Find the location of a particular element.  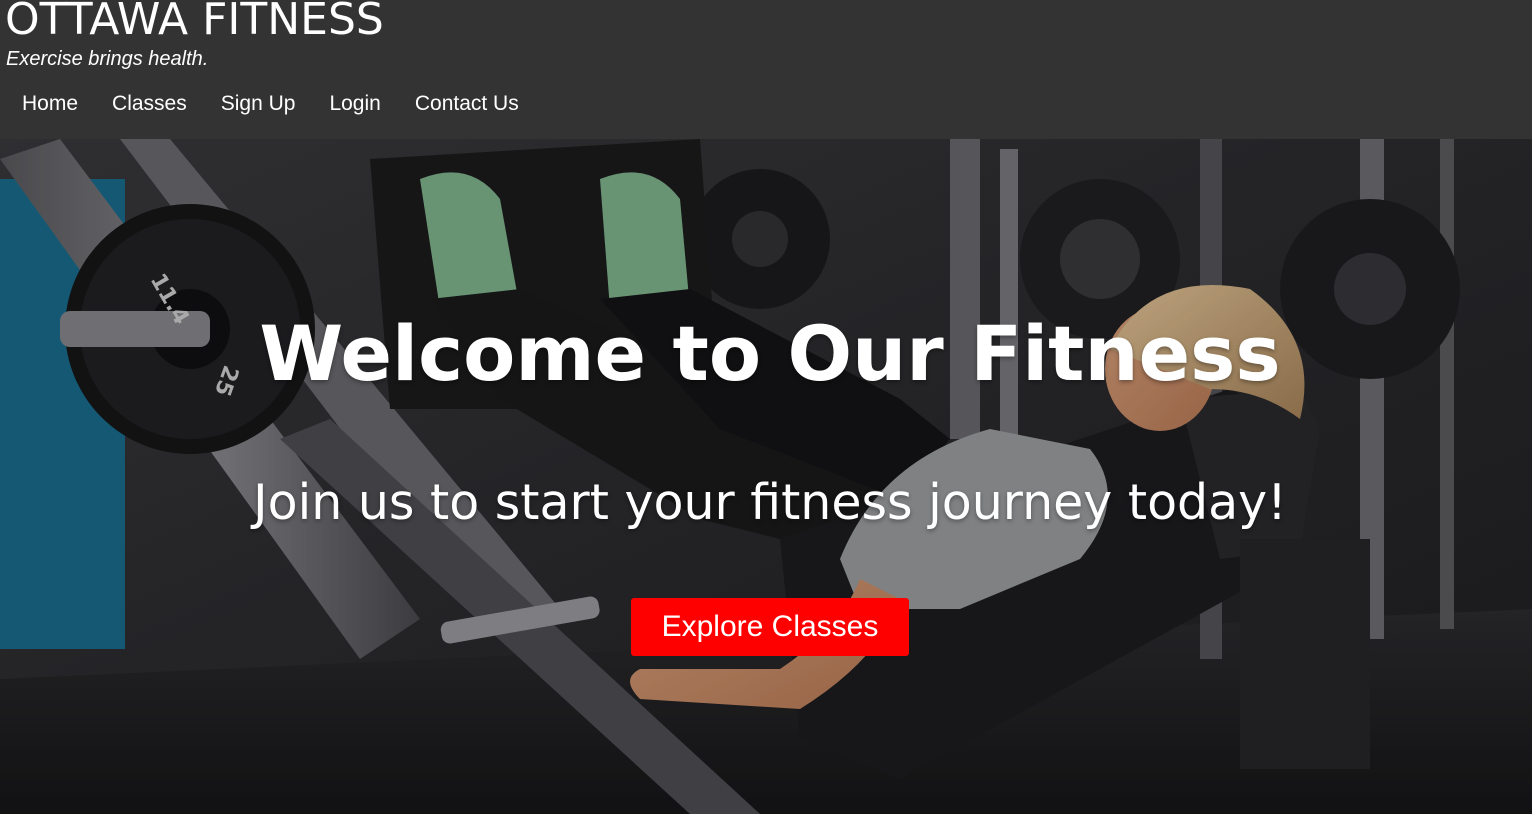

main-nav: Home Classes Sign Up Login Contact Us is located at coordinates (270, 104).